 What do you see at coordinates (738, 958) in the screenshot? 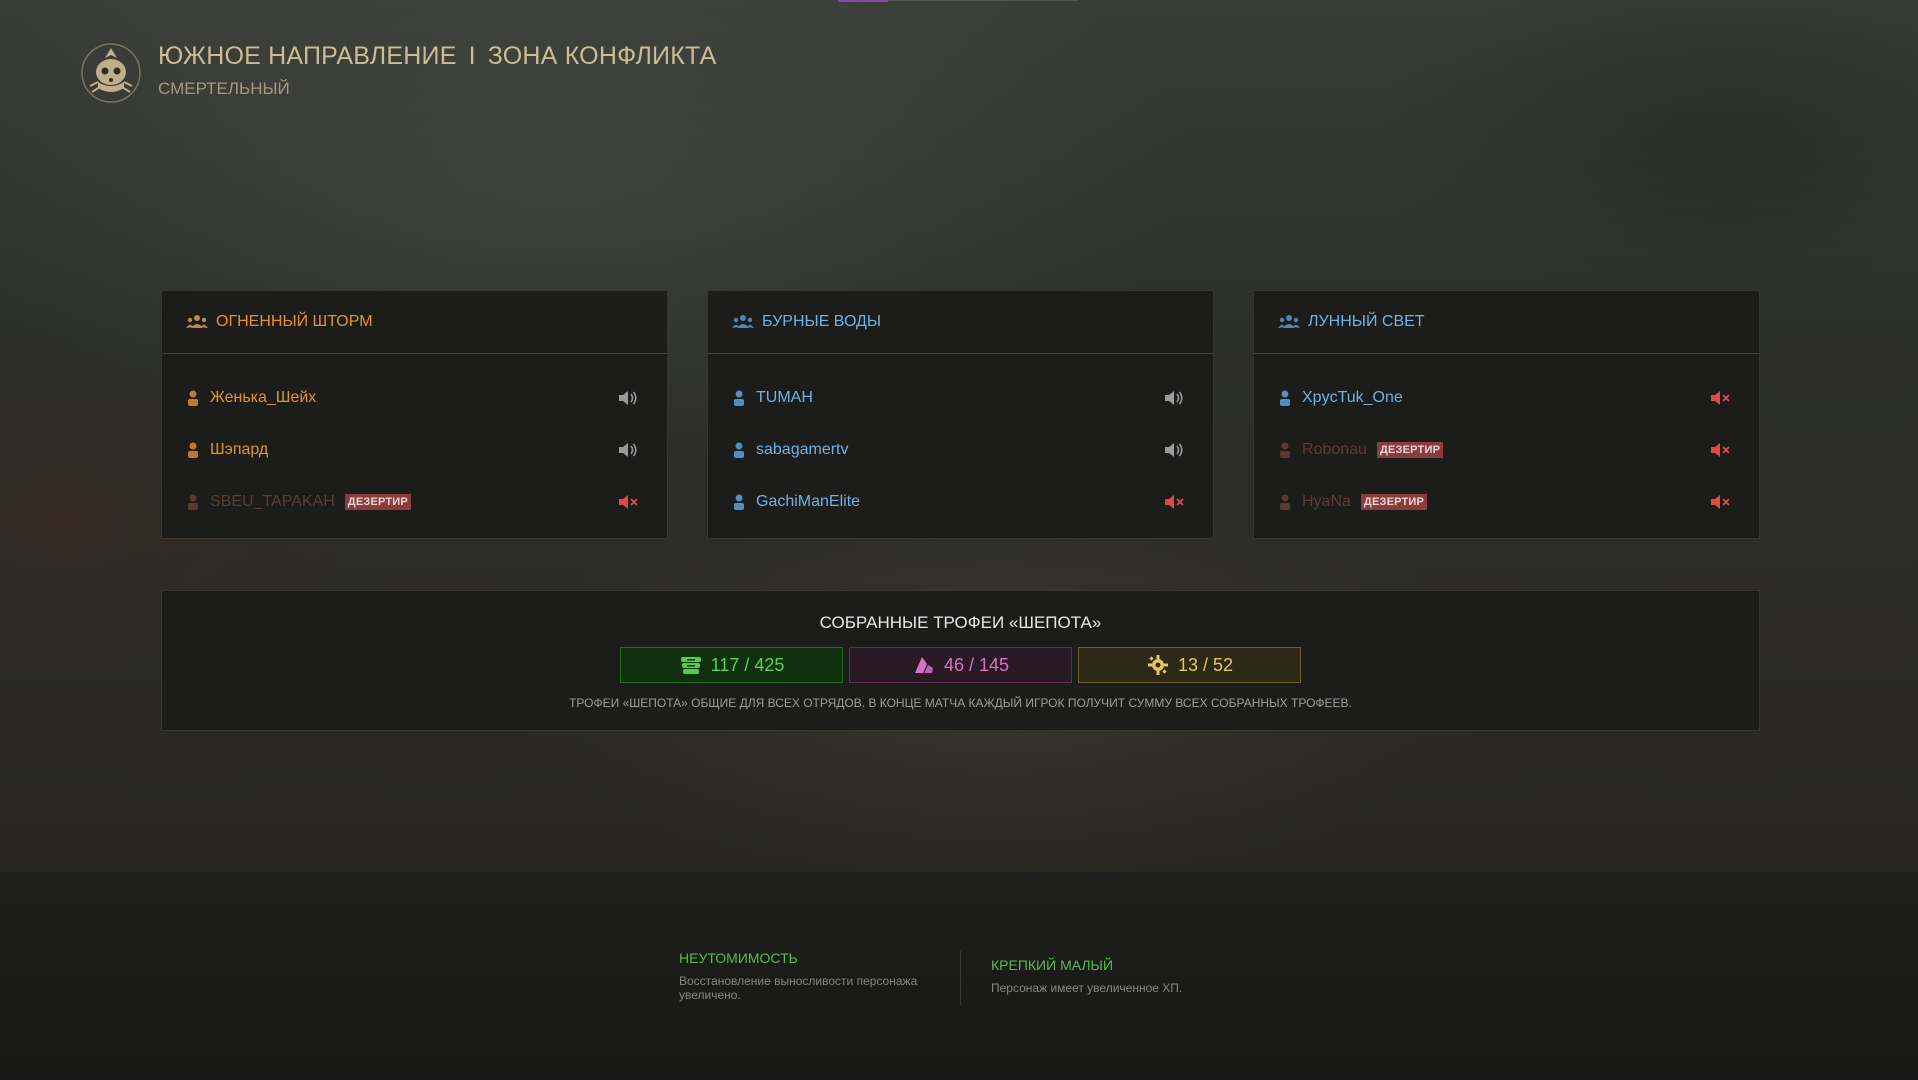
I see `perk-title: НЕУТОМИМОСТЬ` at bounding box center [738, 958].